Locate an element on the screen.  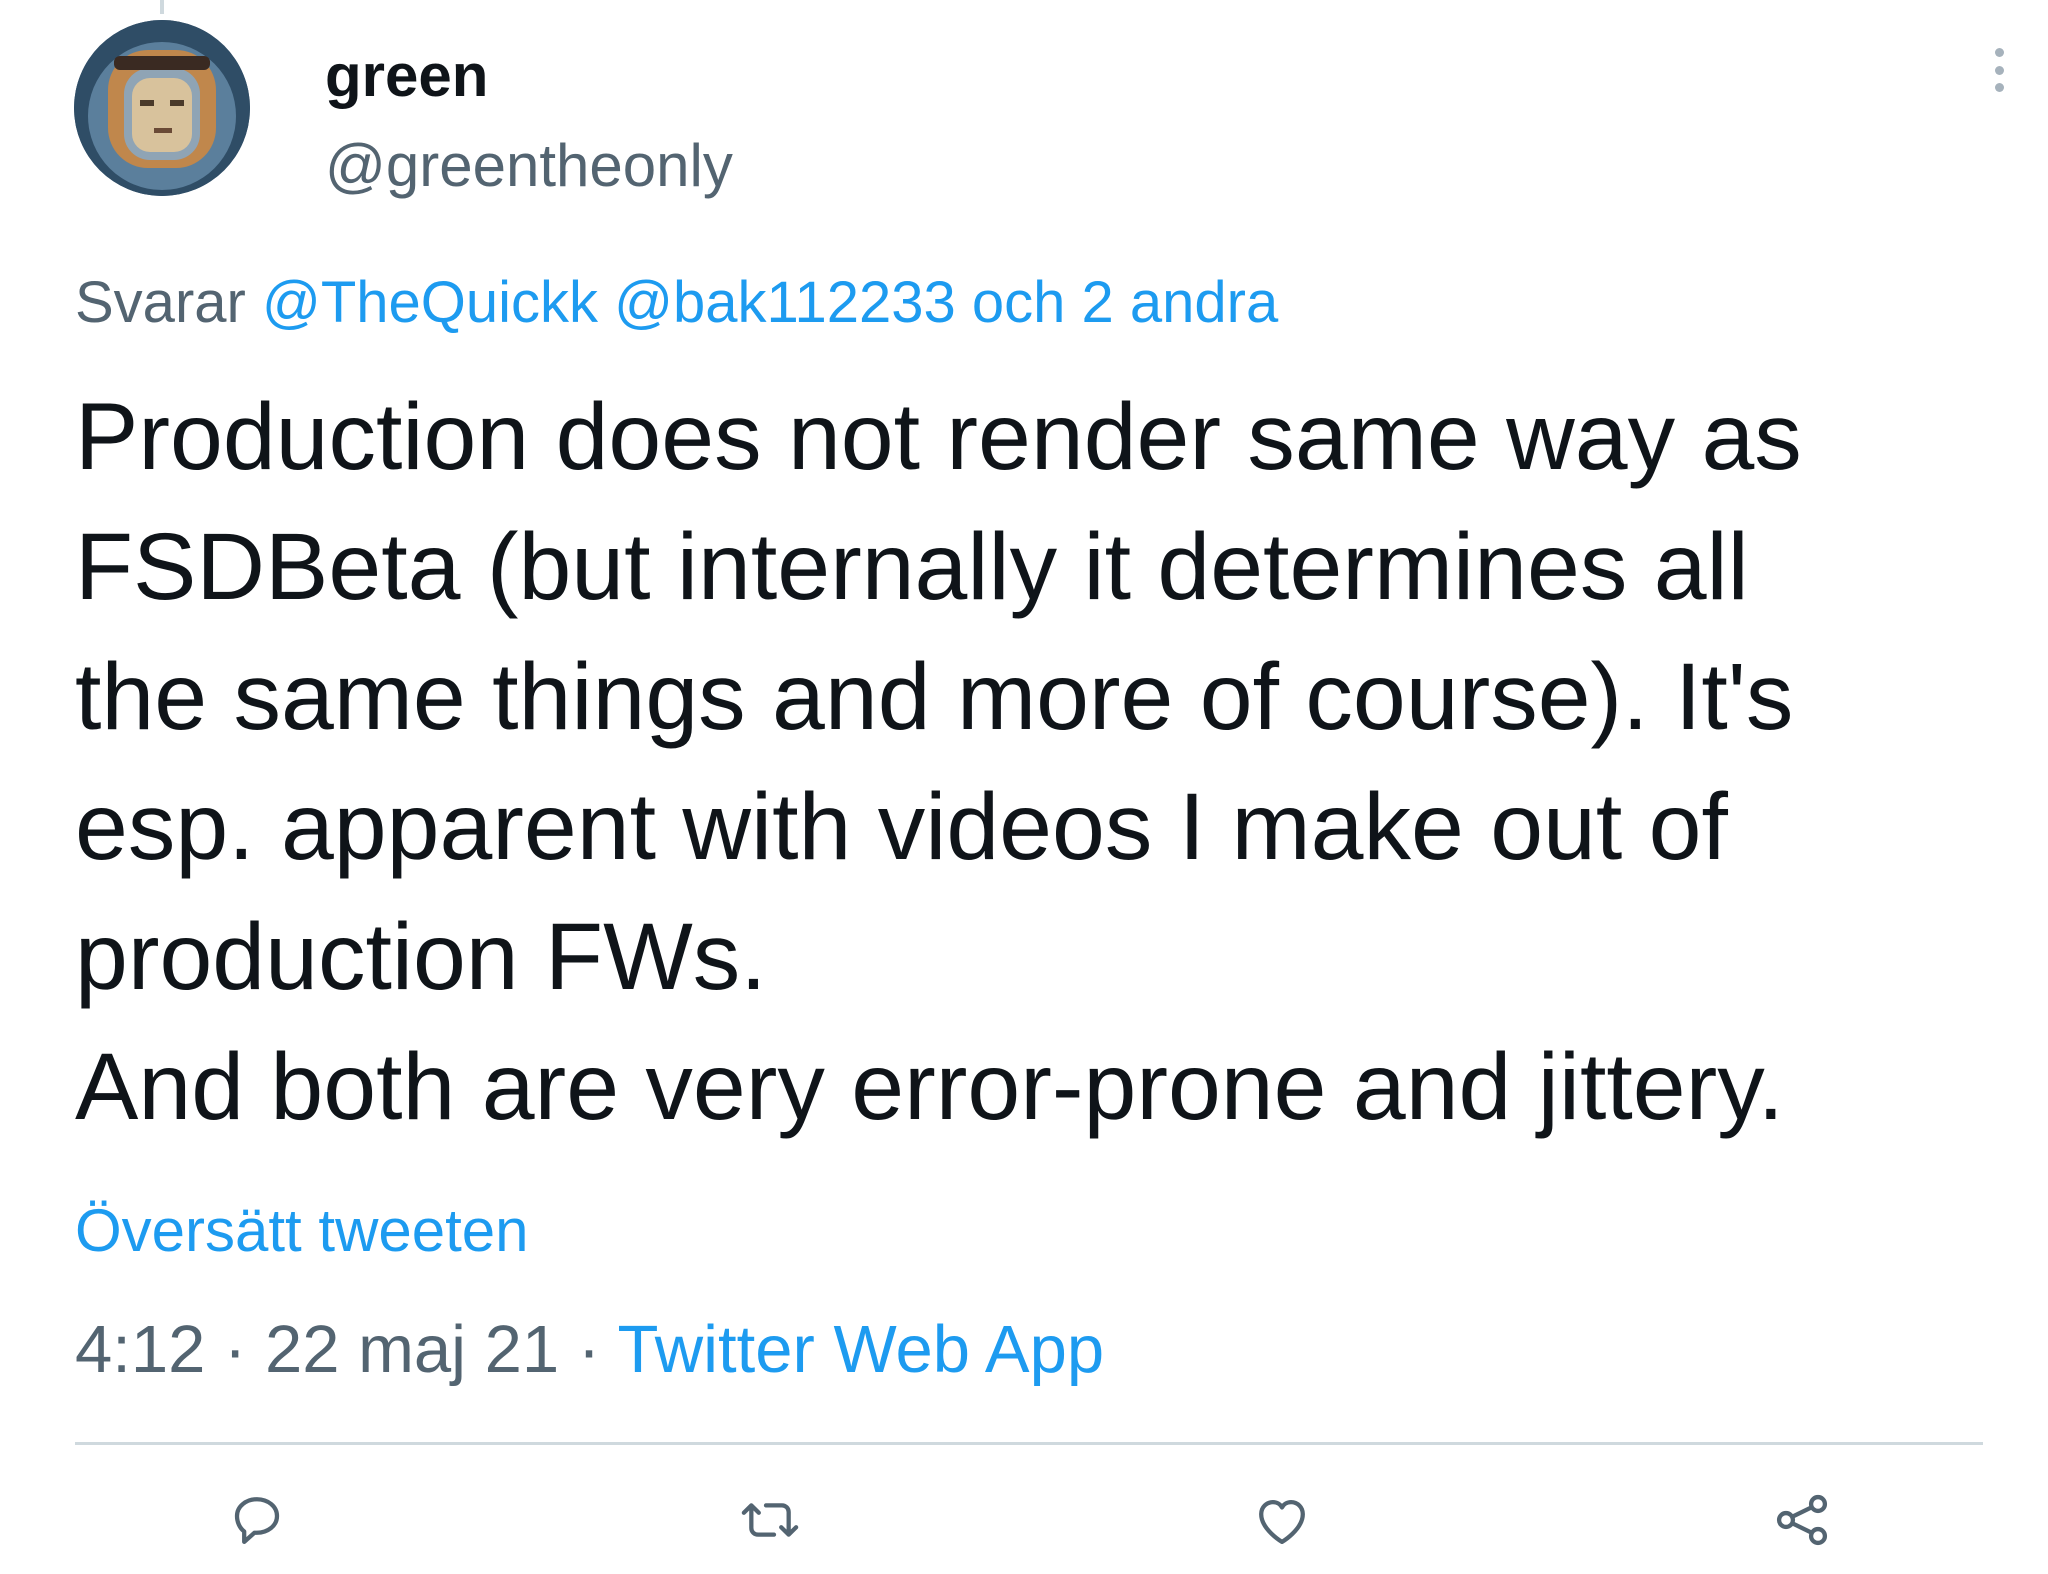
reply-context: Svarar @TheQuickk @bak112233 och 2 andra is located at coordinates (676, 303).